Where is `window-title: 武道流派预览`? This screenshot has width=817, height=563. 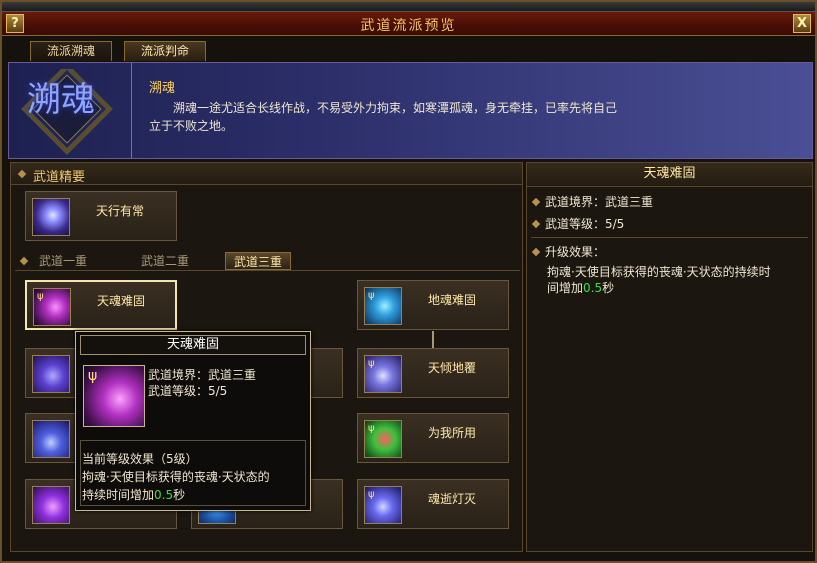 window-title: 武道流派预览 is located at coordinates (408, 26).